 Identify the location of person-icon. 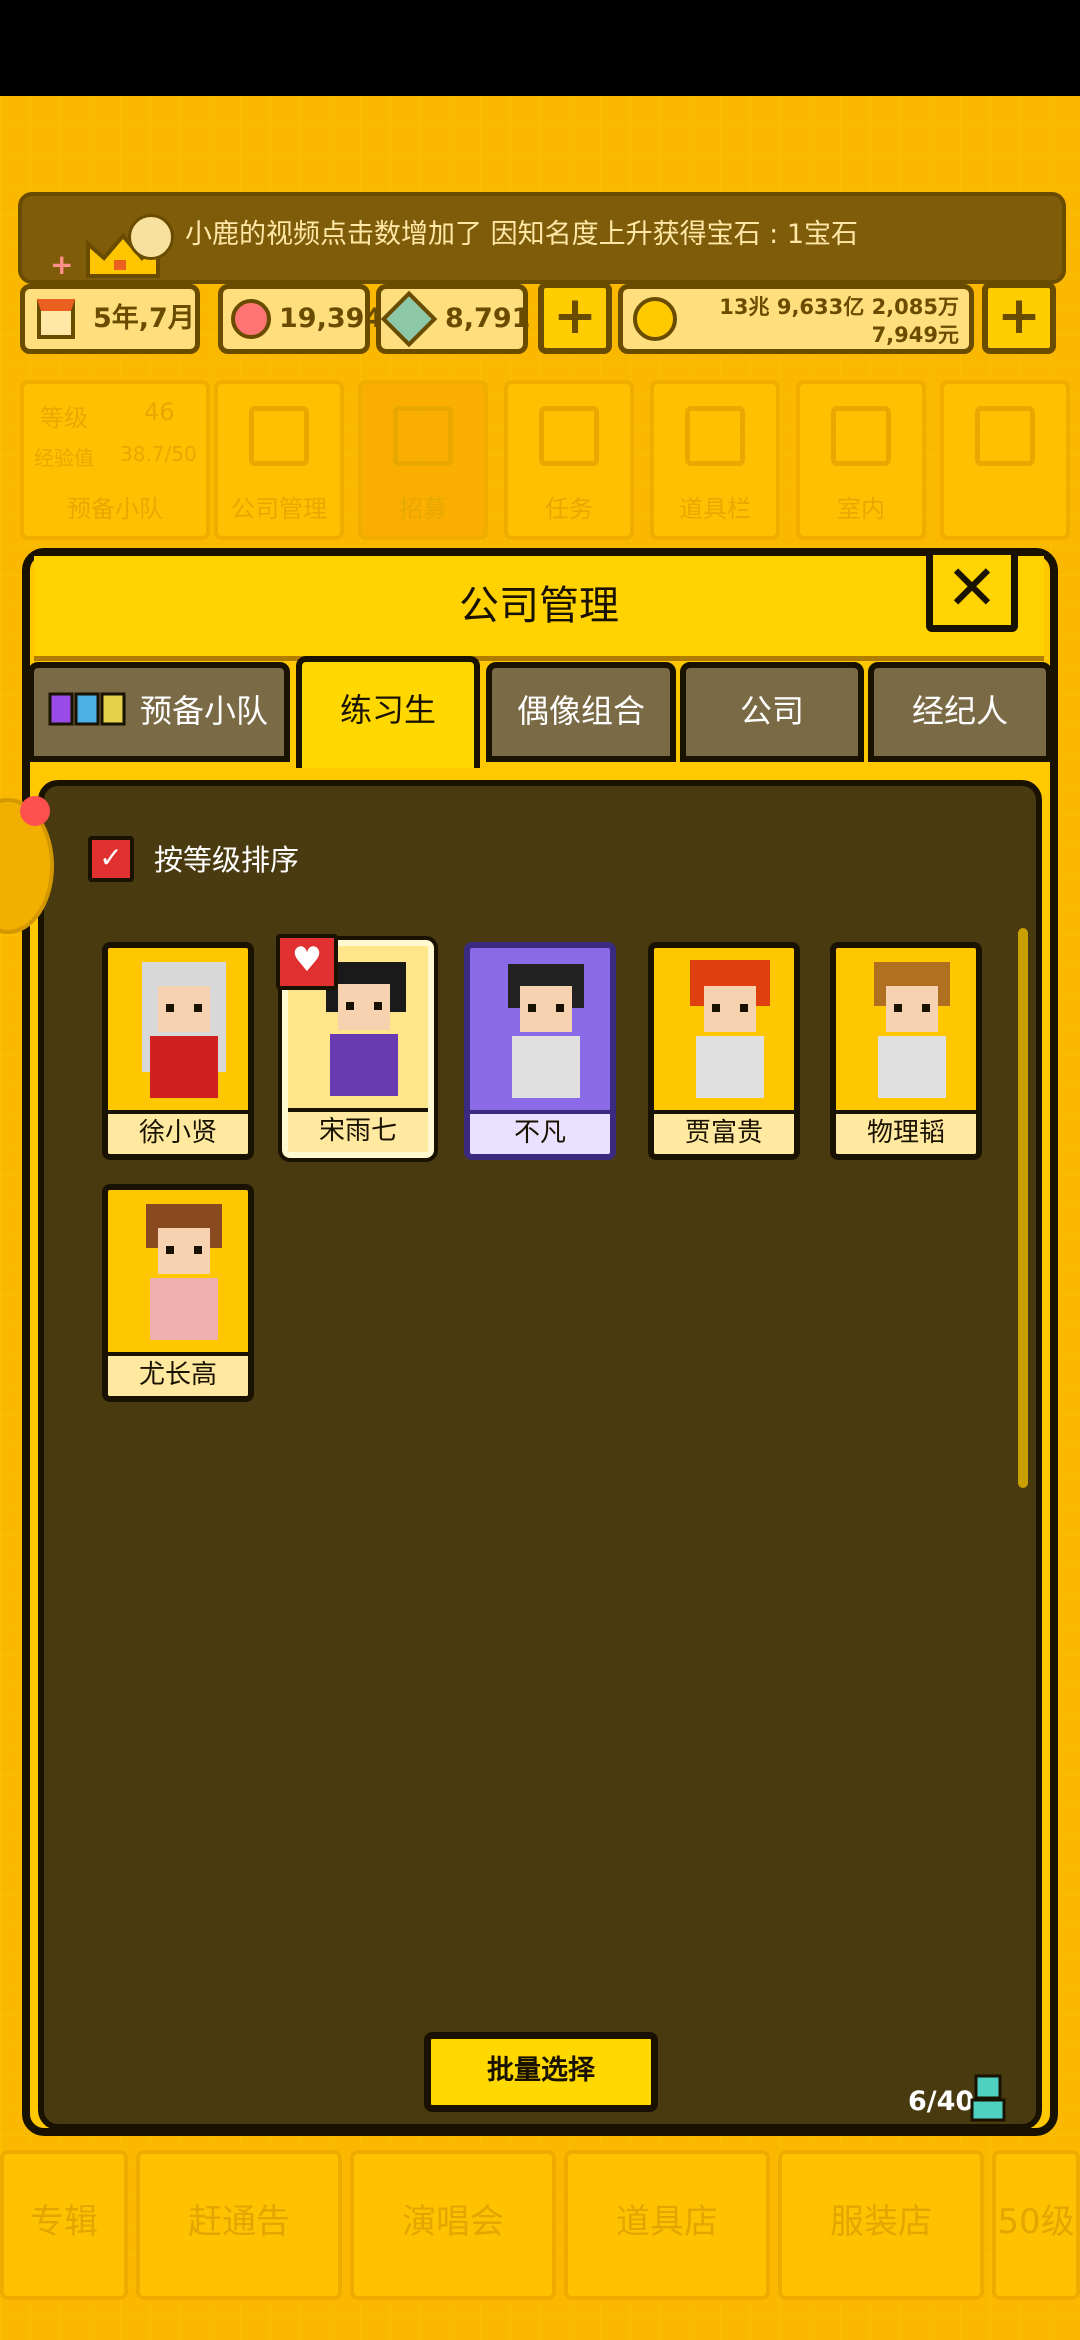
(988, 2098).